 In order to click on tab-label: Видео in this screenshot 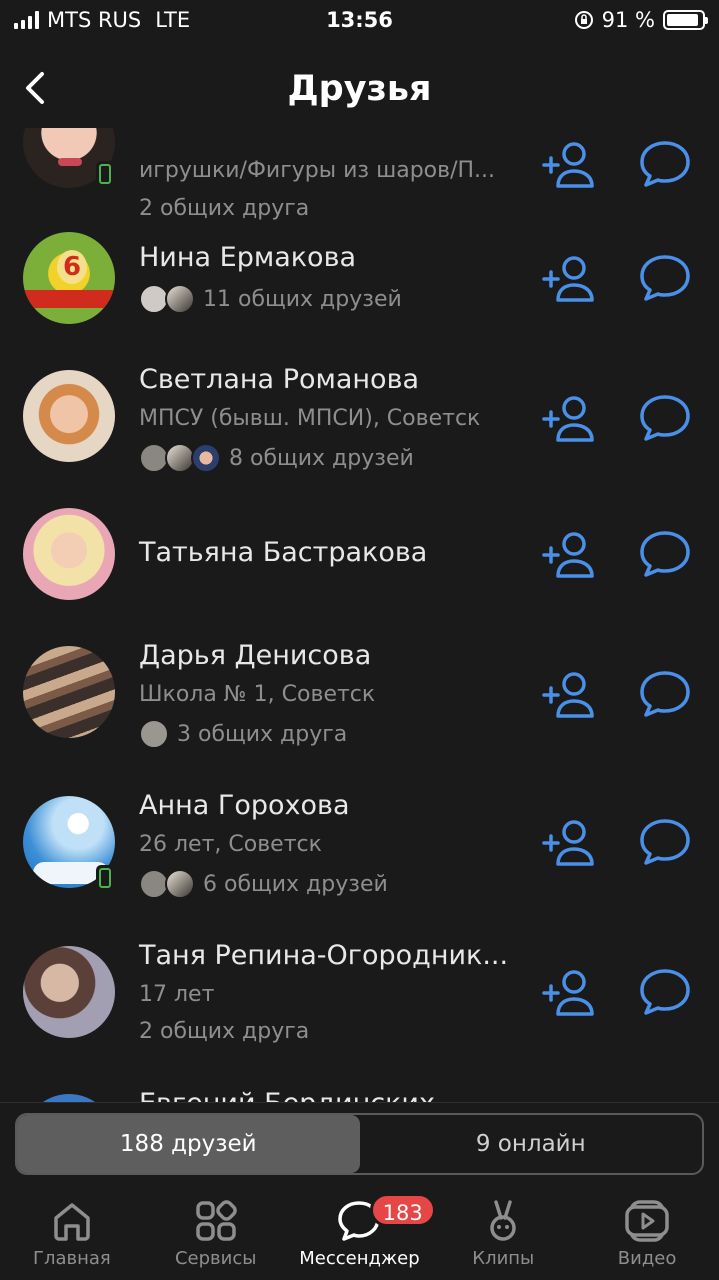, I will do `click(647, 1258)`.